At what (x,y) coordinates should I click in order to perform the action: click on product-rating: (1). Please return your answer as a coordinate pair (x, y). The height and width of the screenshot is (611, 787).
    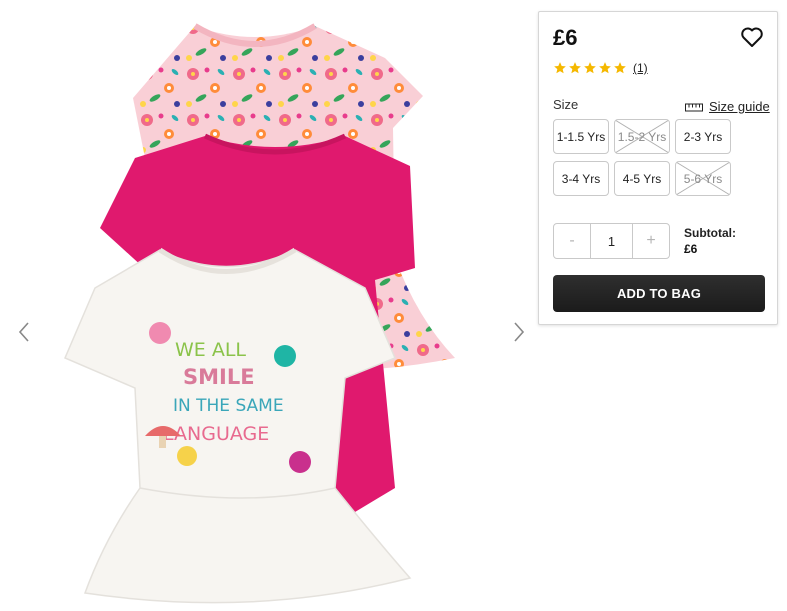
    Looking at the image, I should click on (600, 68).